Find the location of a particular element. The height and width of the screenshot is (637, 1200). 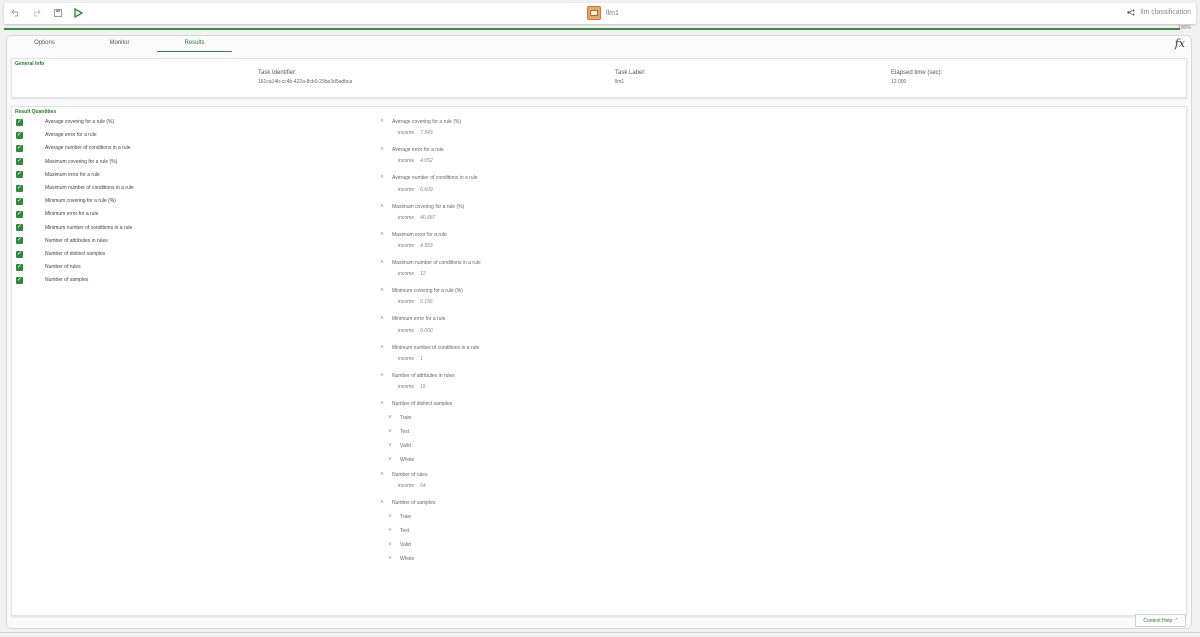

task-title: llm1 is located at coordinates (603, 13).